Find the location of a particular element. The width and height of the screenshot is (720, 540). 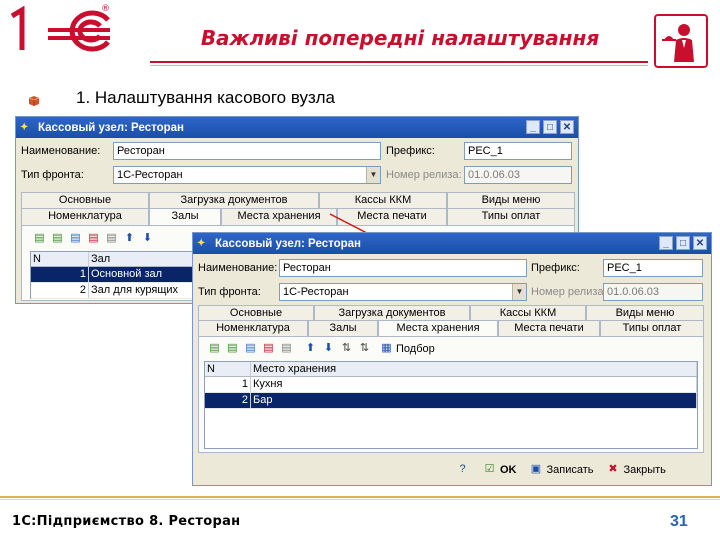

storage-grid: N Место хранения 1 Кухня 2 Бар is located at coordinates (451, 405).